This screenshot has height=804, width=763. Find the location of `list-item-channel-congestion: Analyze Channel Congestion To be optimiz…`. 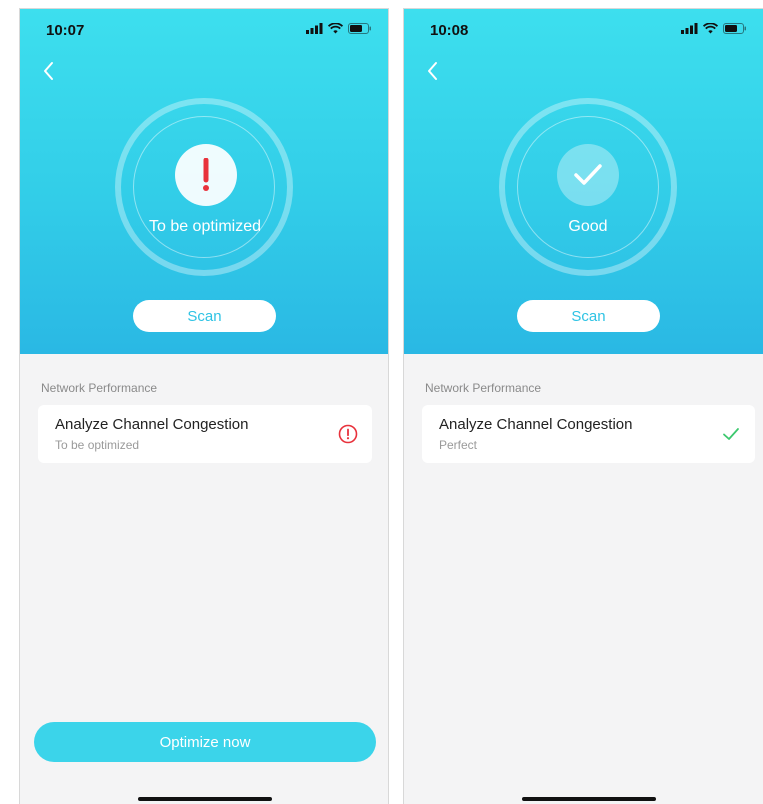

list-item-channel-congestion: Analyze Channel Congestion To be optimiz… is located at coordinates (205, 434).